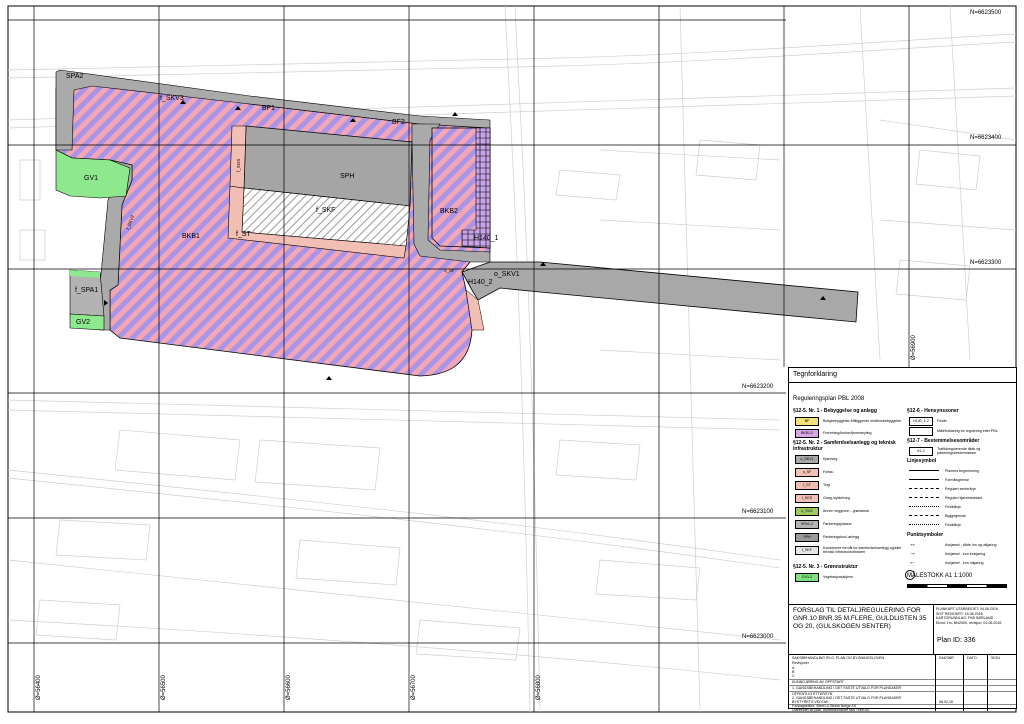 The height and width of the screenshot is (724, 1024). What do you see at coordinates (838, 577) in the screenshot?
I see `legend-item-label: Vegetasjonsskjerm` at bounding box center [838, 577].